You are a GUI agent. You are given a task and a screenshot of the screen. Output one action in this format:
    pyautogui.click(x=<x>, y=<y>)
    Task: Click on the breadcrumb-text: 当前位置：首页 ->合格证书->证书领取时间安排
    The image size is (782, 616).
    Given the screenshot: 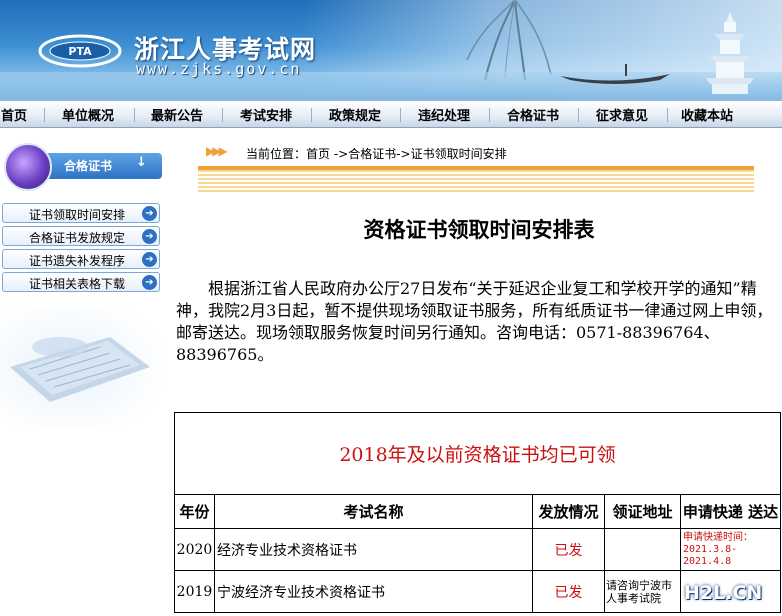 What is the action you would take?
    pyautogui.click(x=376, y=153)
    